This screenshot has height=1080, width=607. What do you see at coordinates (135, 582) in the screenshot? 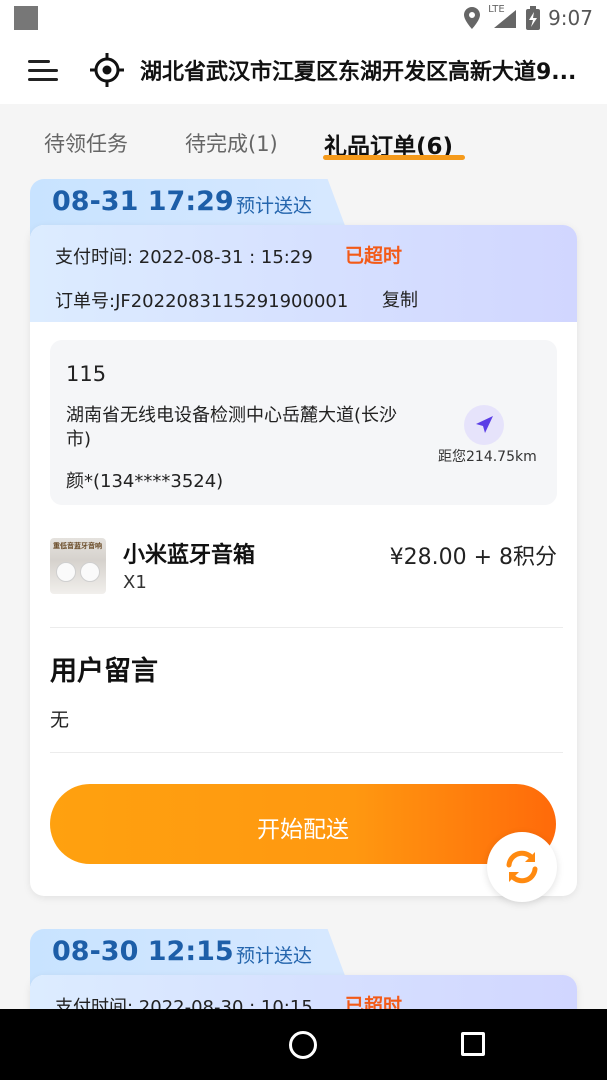
I see `product-quantity: X1` at bounding box center [135, 582].